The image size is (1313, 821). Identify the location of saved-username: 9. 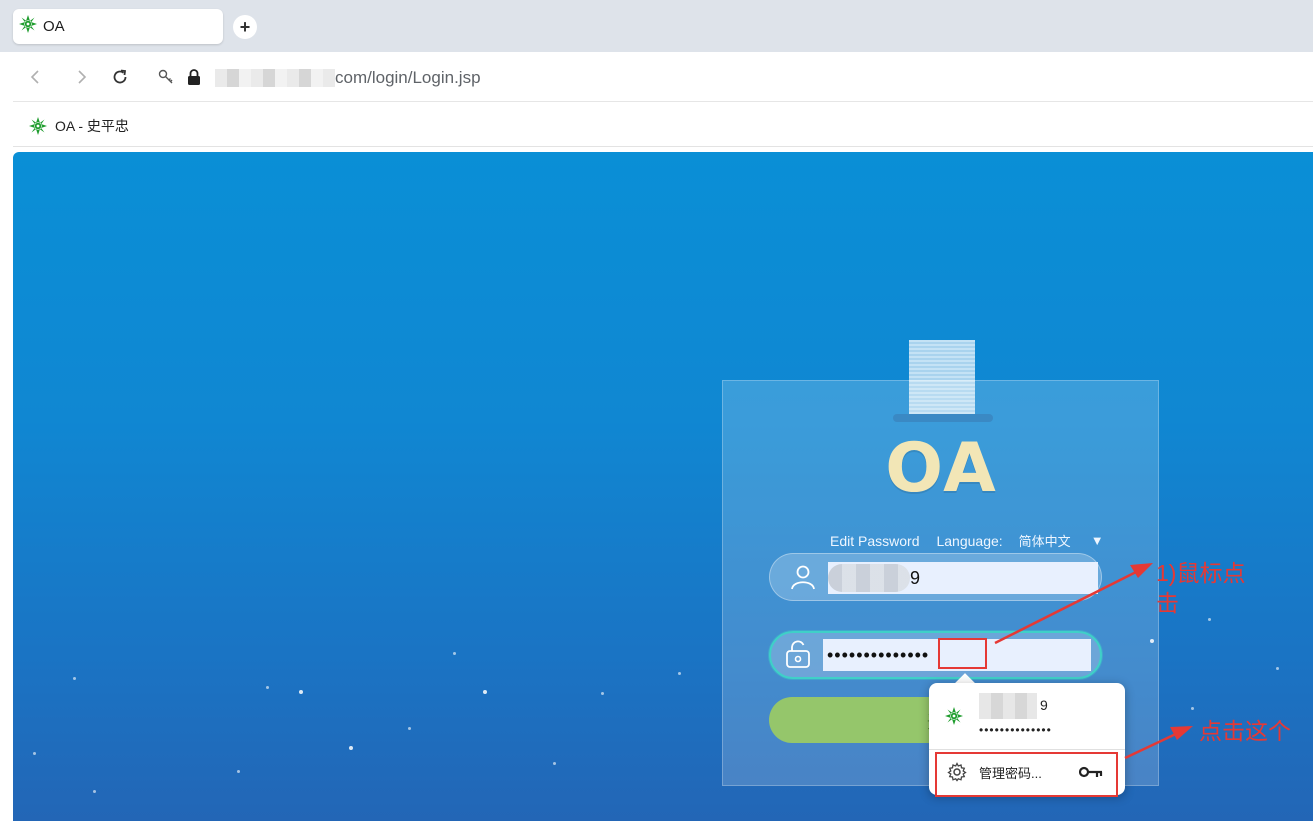
(1044, 705).